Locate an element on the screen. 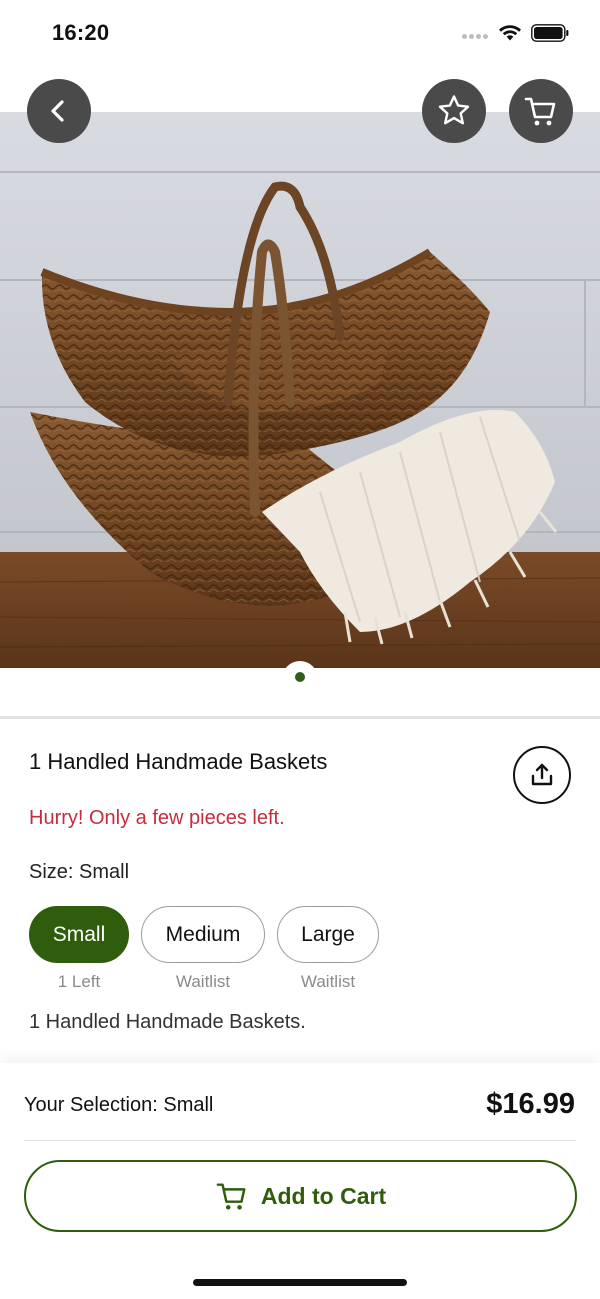  add-to-cart-button: Add to Cart is located at coordinates (300, 1196).